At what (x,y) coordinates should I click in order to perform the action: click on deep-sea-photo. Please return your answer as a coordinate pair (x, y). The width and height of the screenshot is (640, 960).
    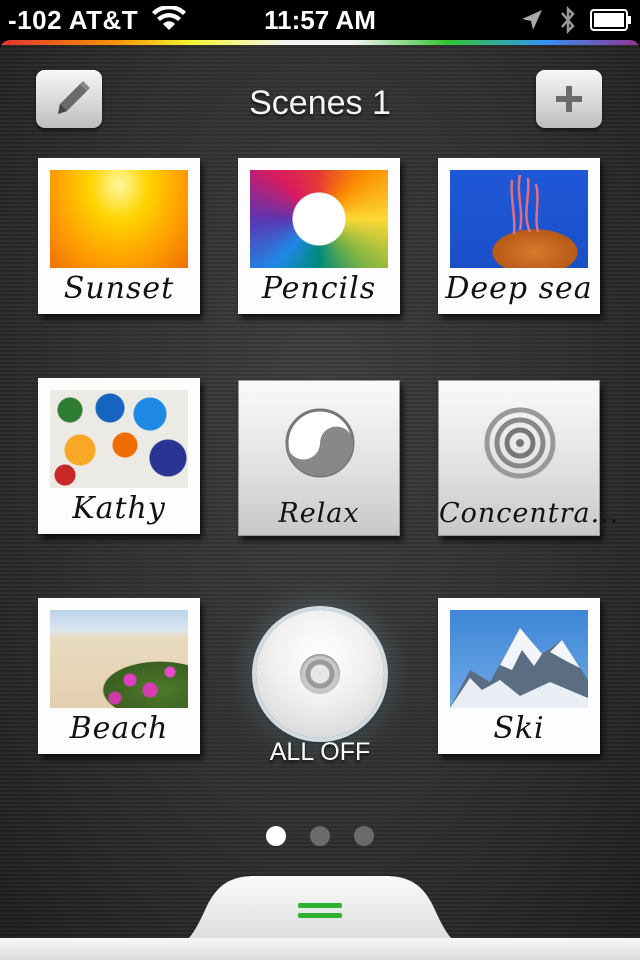
    Looking at the image, I should click on (519, 219).